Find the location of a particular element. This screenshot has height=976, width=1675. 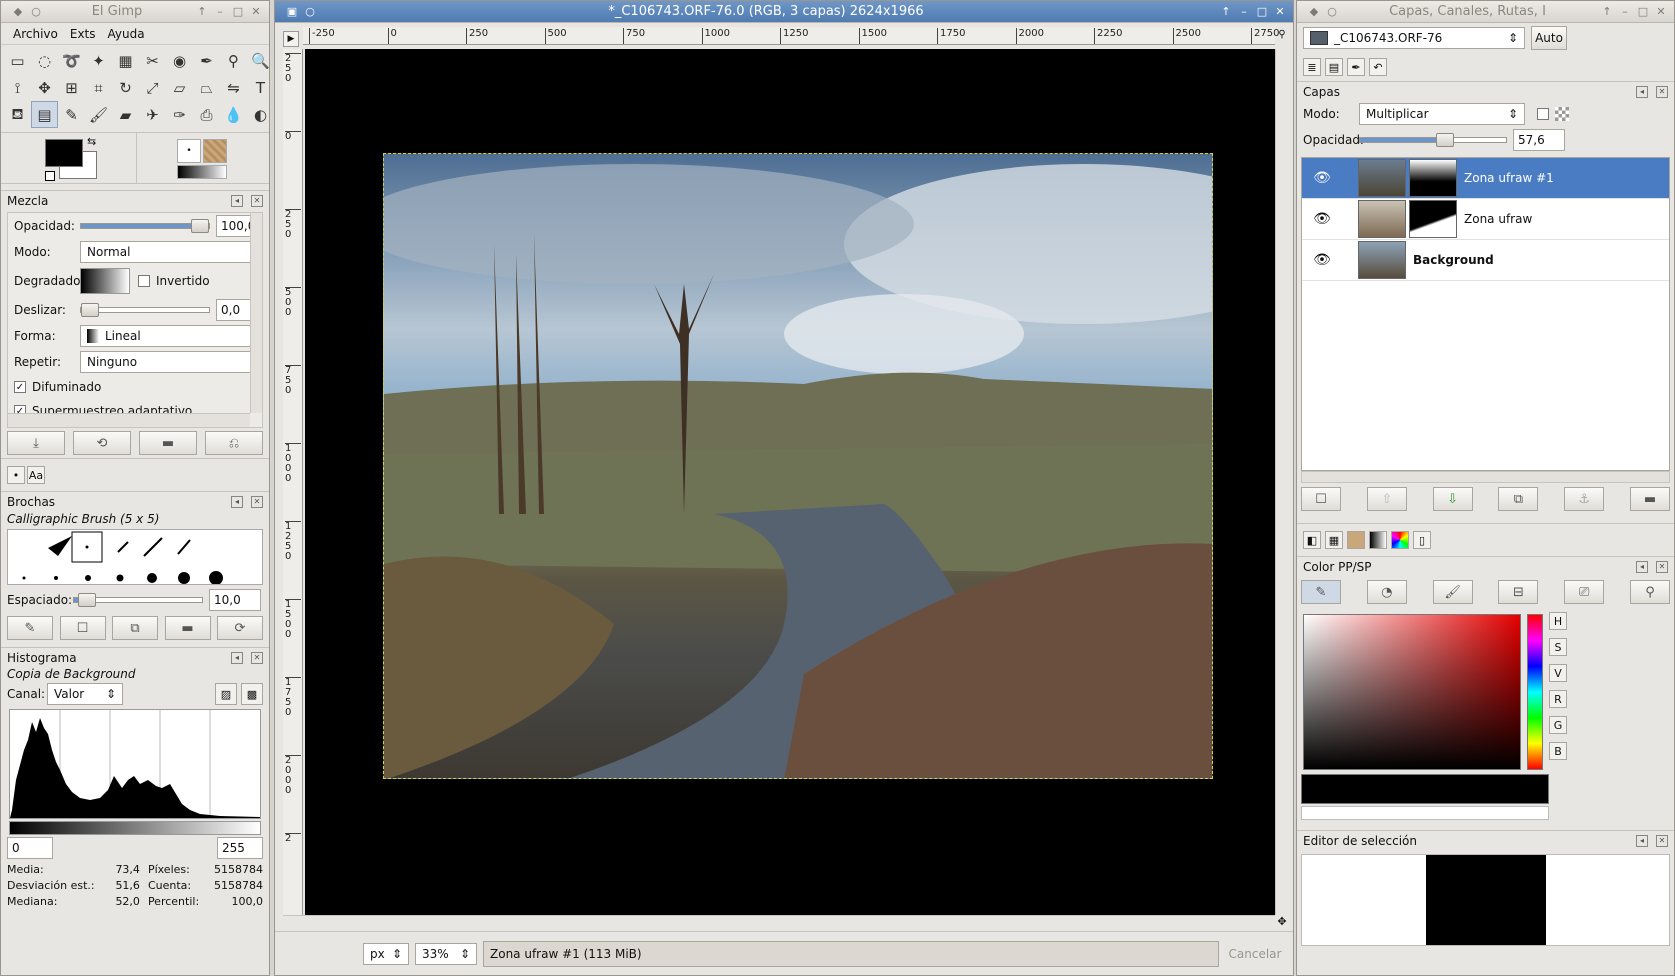

edit-brush-button: ✎ is located at coordinates (30, 628).